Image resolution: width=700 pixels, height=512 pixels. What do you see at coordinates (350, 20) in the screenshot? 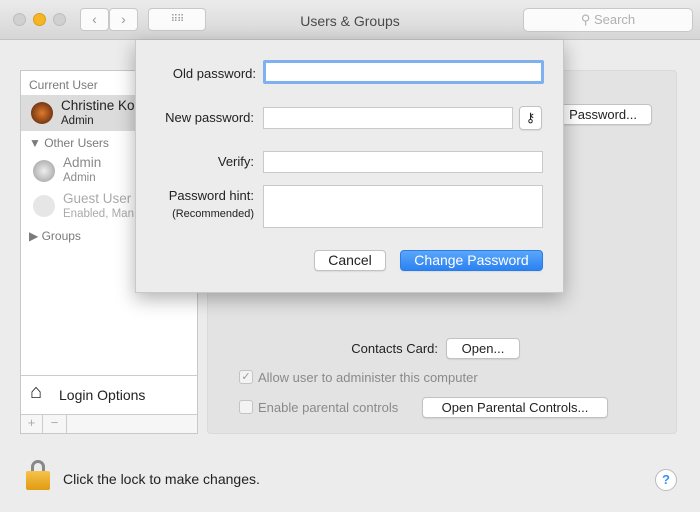
I see `title-bar: ‹ › ⠿⠿ Users & Groups ⚲ Search` at bounding box center [350, 20].